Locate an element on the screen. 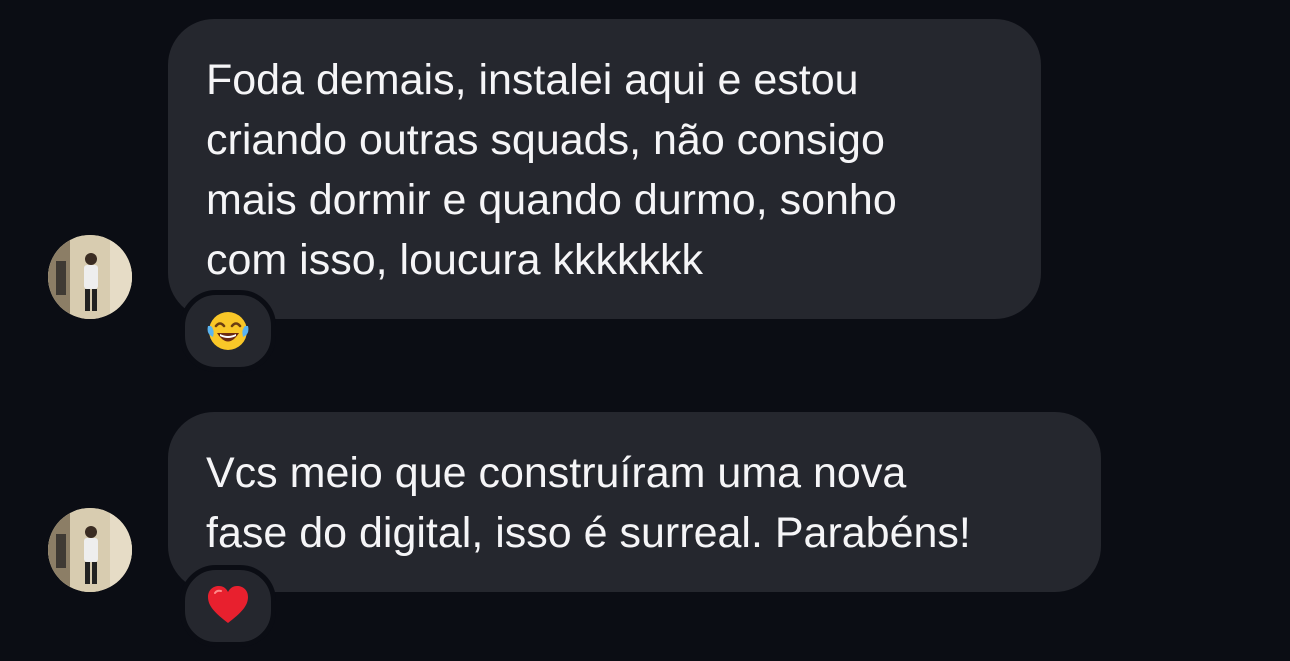 This screenshot has width=1290, height=661. face-with-tears-of-joy-emoji-icon is located at coordinates (228, 331).